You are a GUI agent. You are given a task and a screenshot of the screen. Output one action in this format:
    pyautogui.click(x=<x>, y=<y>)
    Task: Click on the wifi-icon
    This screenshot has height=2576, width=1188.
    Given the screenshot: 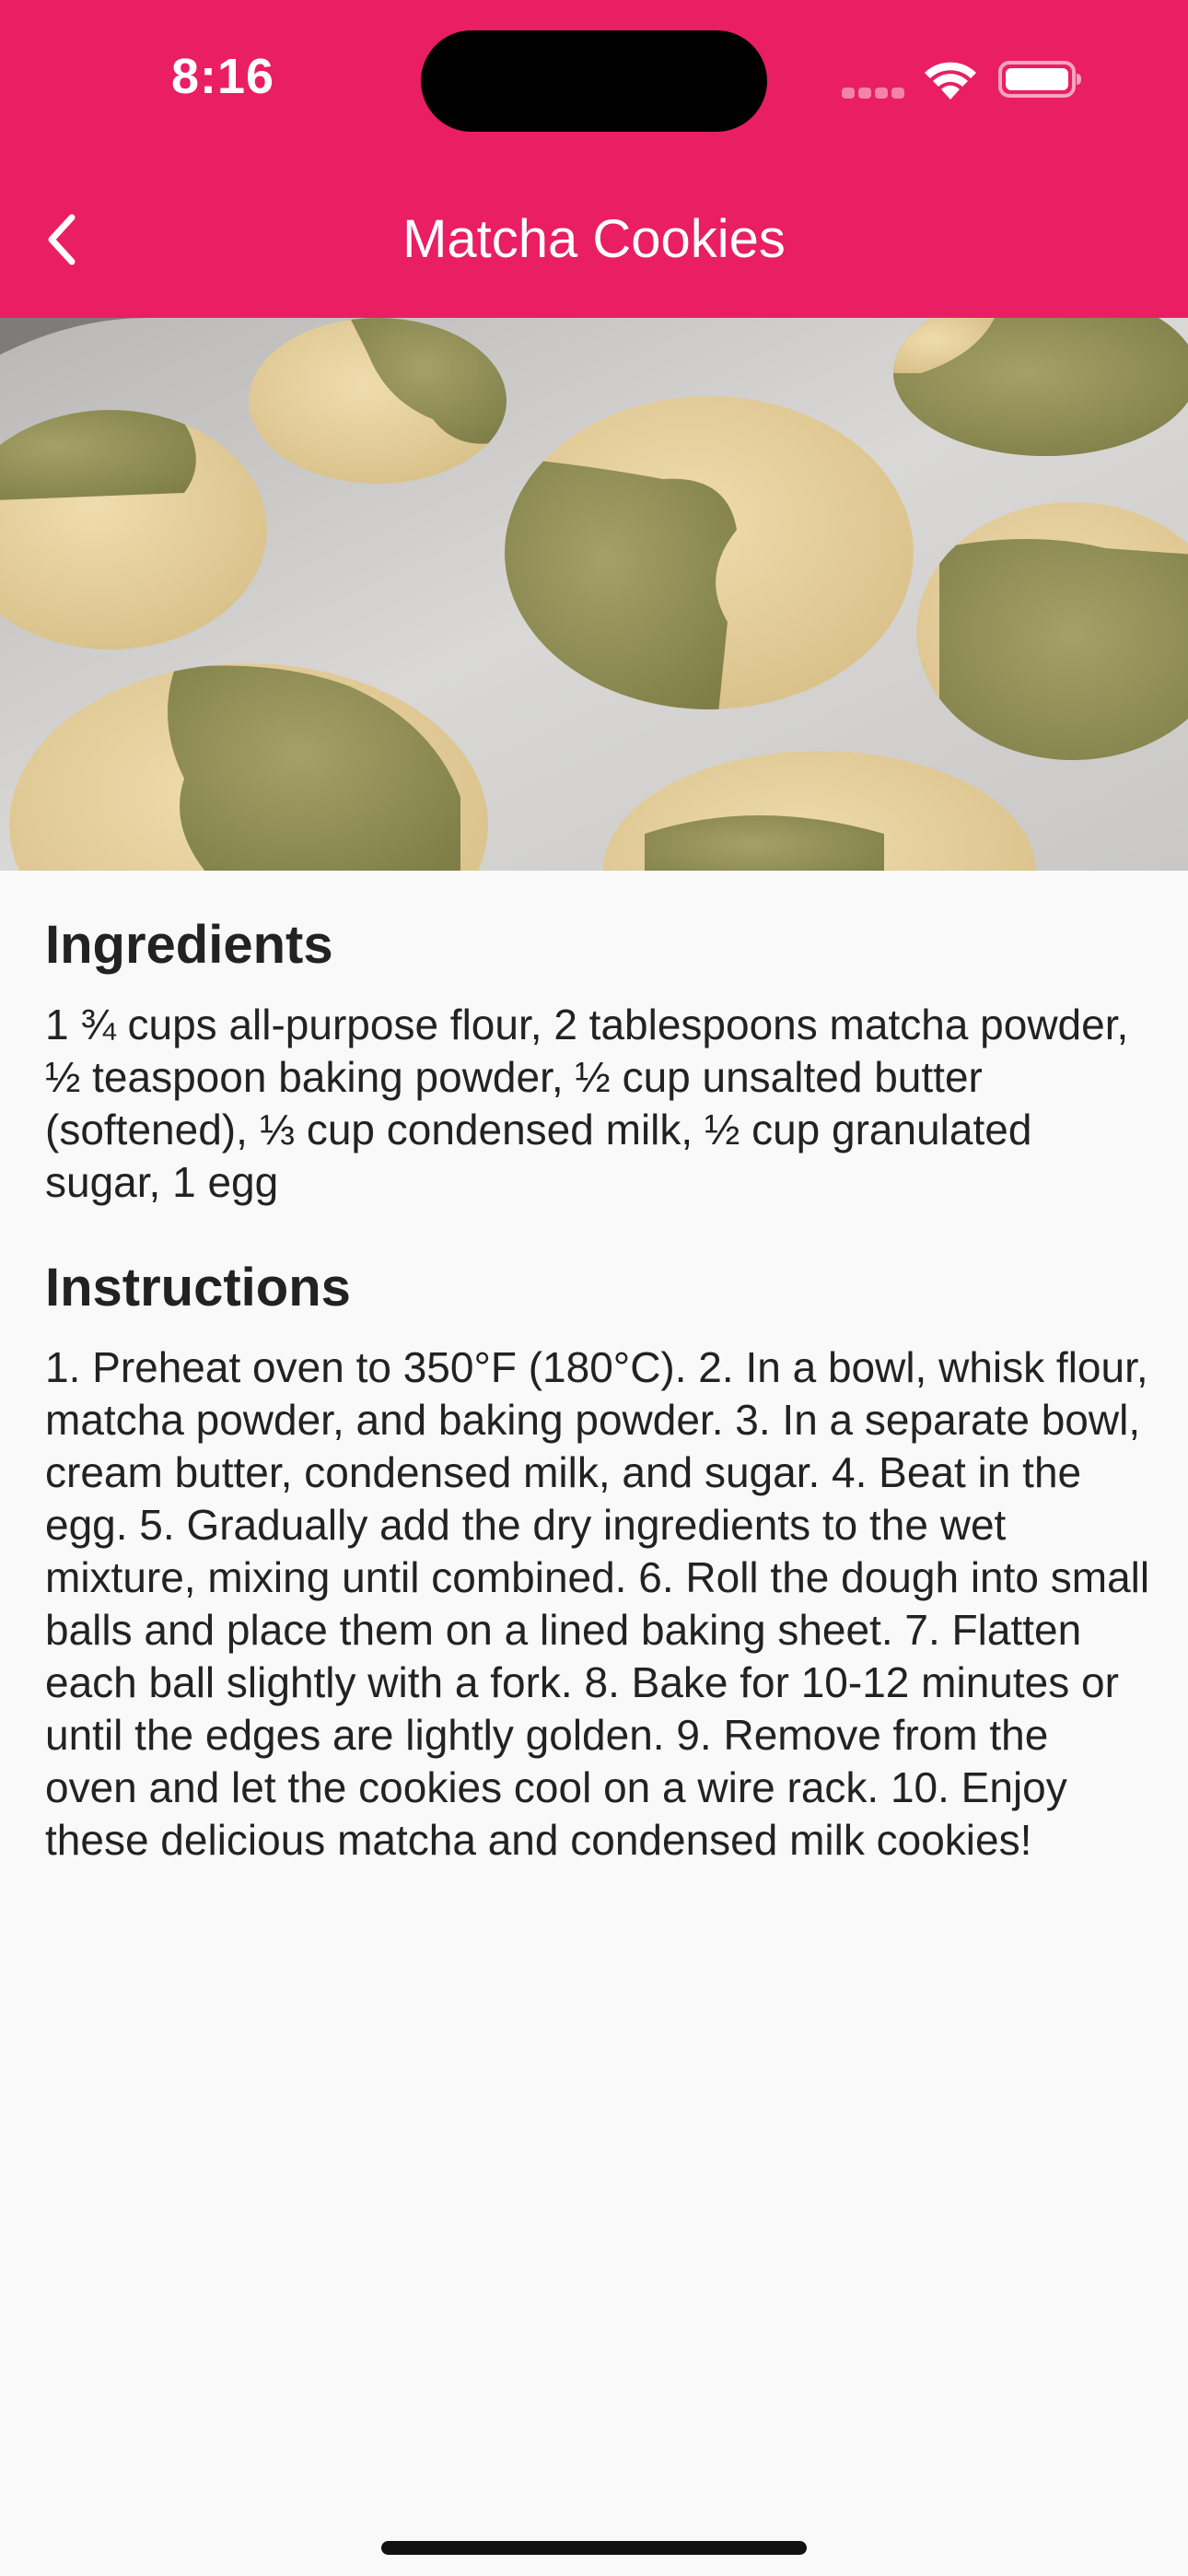 What is the action you would take?
    pyautogui.click(x=951, y=79)
    